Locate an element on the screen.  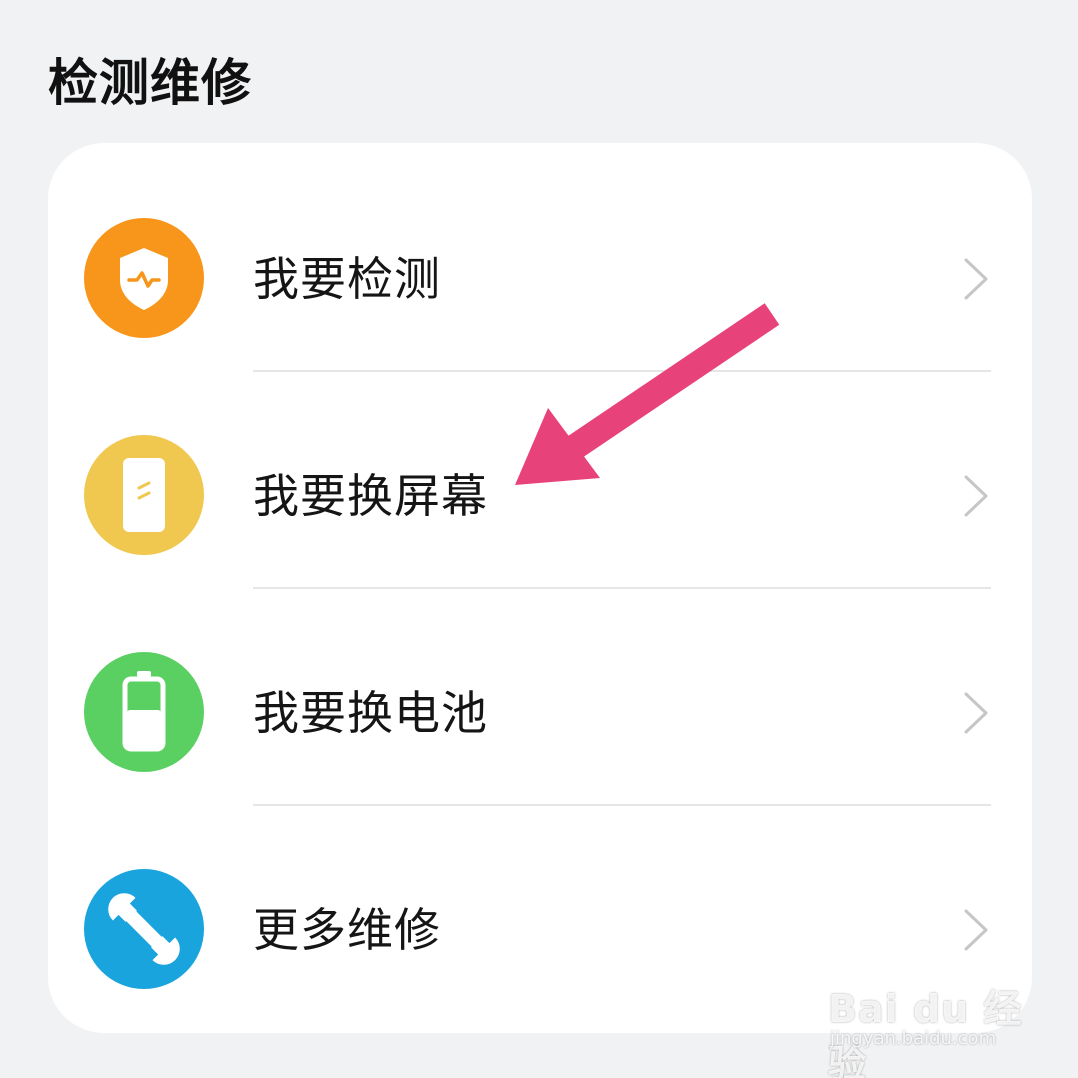
wrench-icon is located at coordinates (144, 929).